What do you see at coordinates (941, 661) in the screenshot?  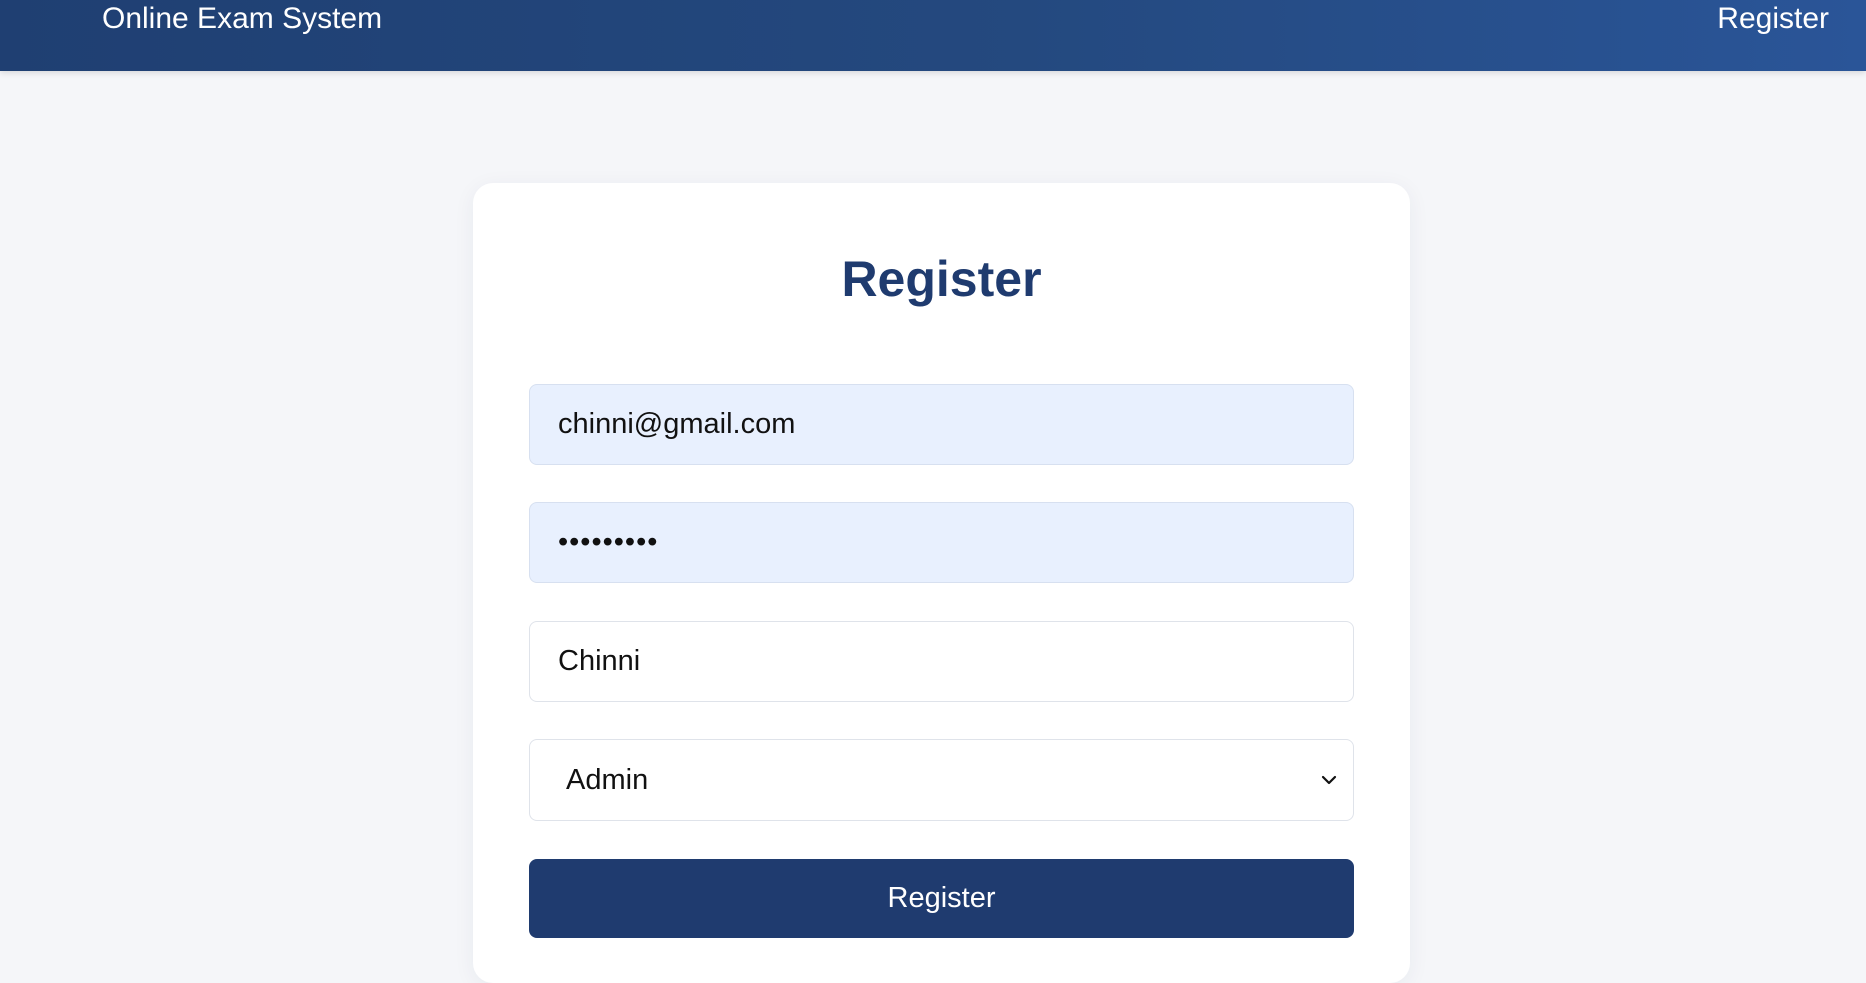 I see `name-field` at bounding box center [941, 661].